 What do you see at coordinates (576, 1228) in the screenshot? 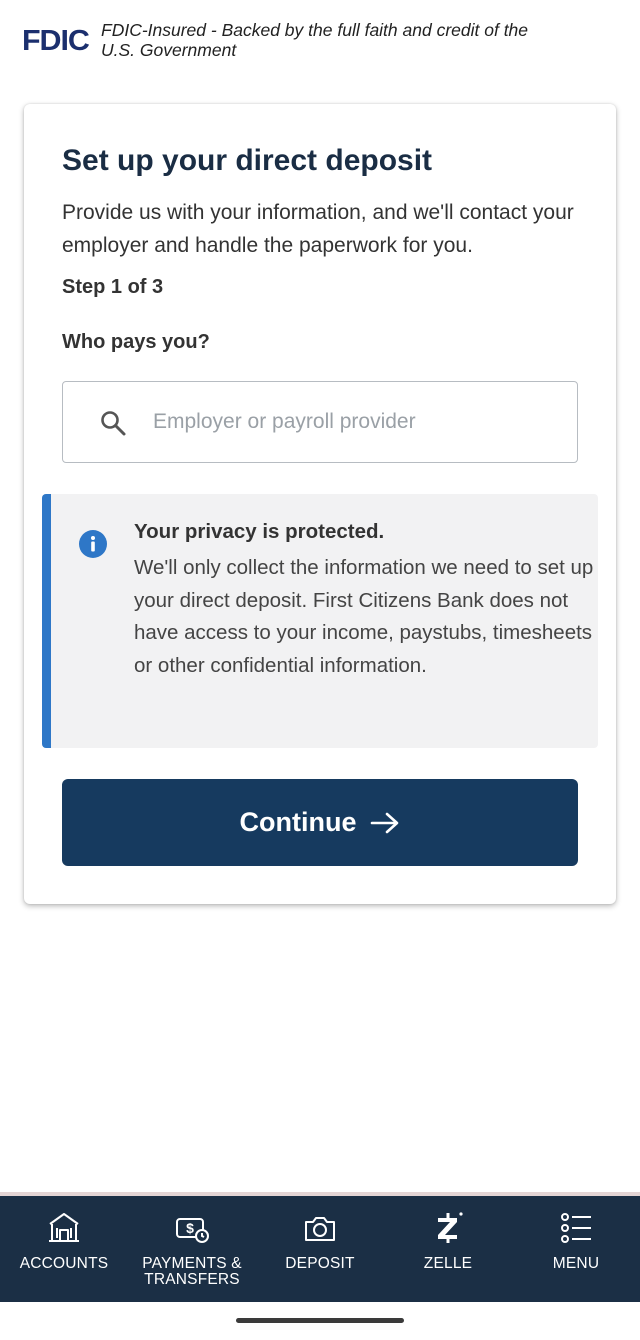
I see `menu-list-icon` at bounding box center [576, 1228].